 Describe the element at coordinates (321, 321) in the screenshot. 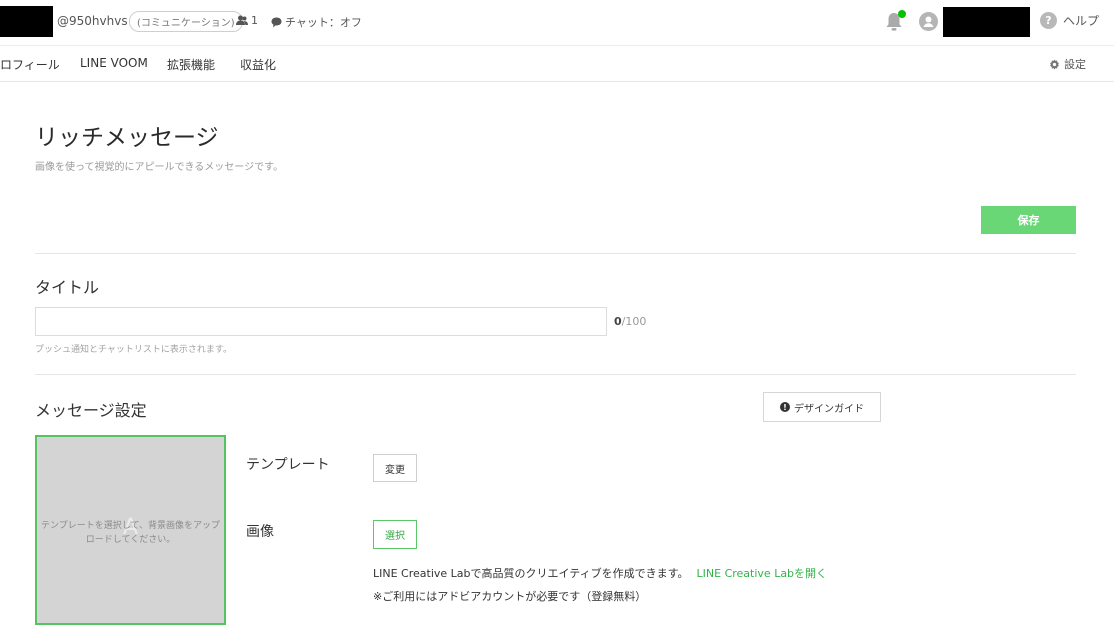

I see `title-input` at that location.